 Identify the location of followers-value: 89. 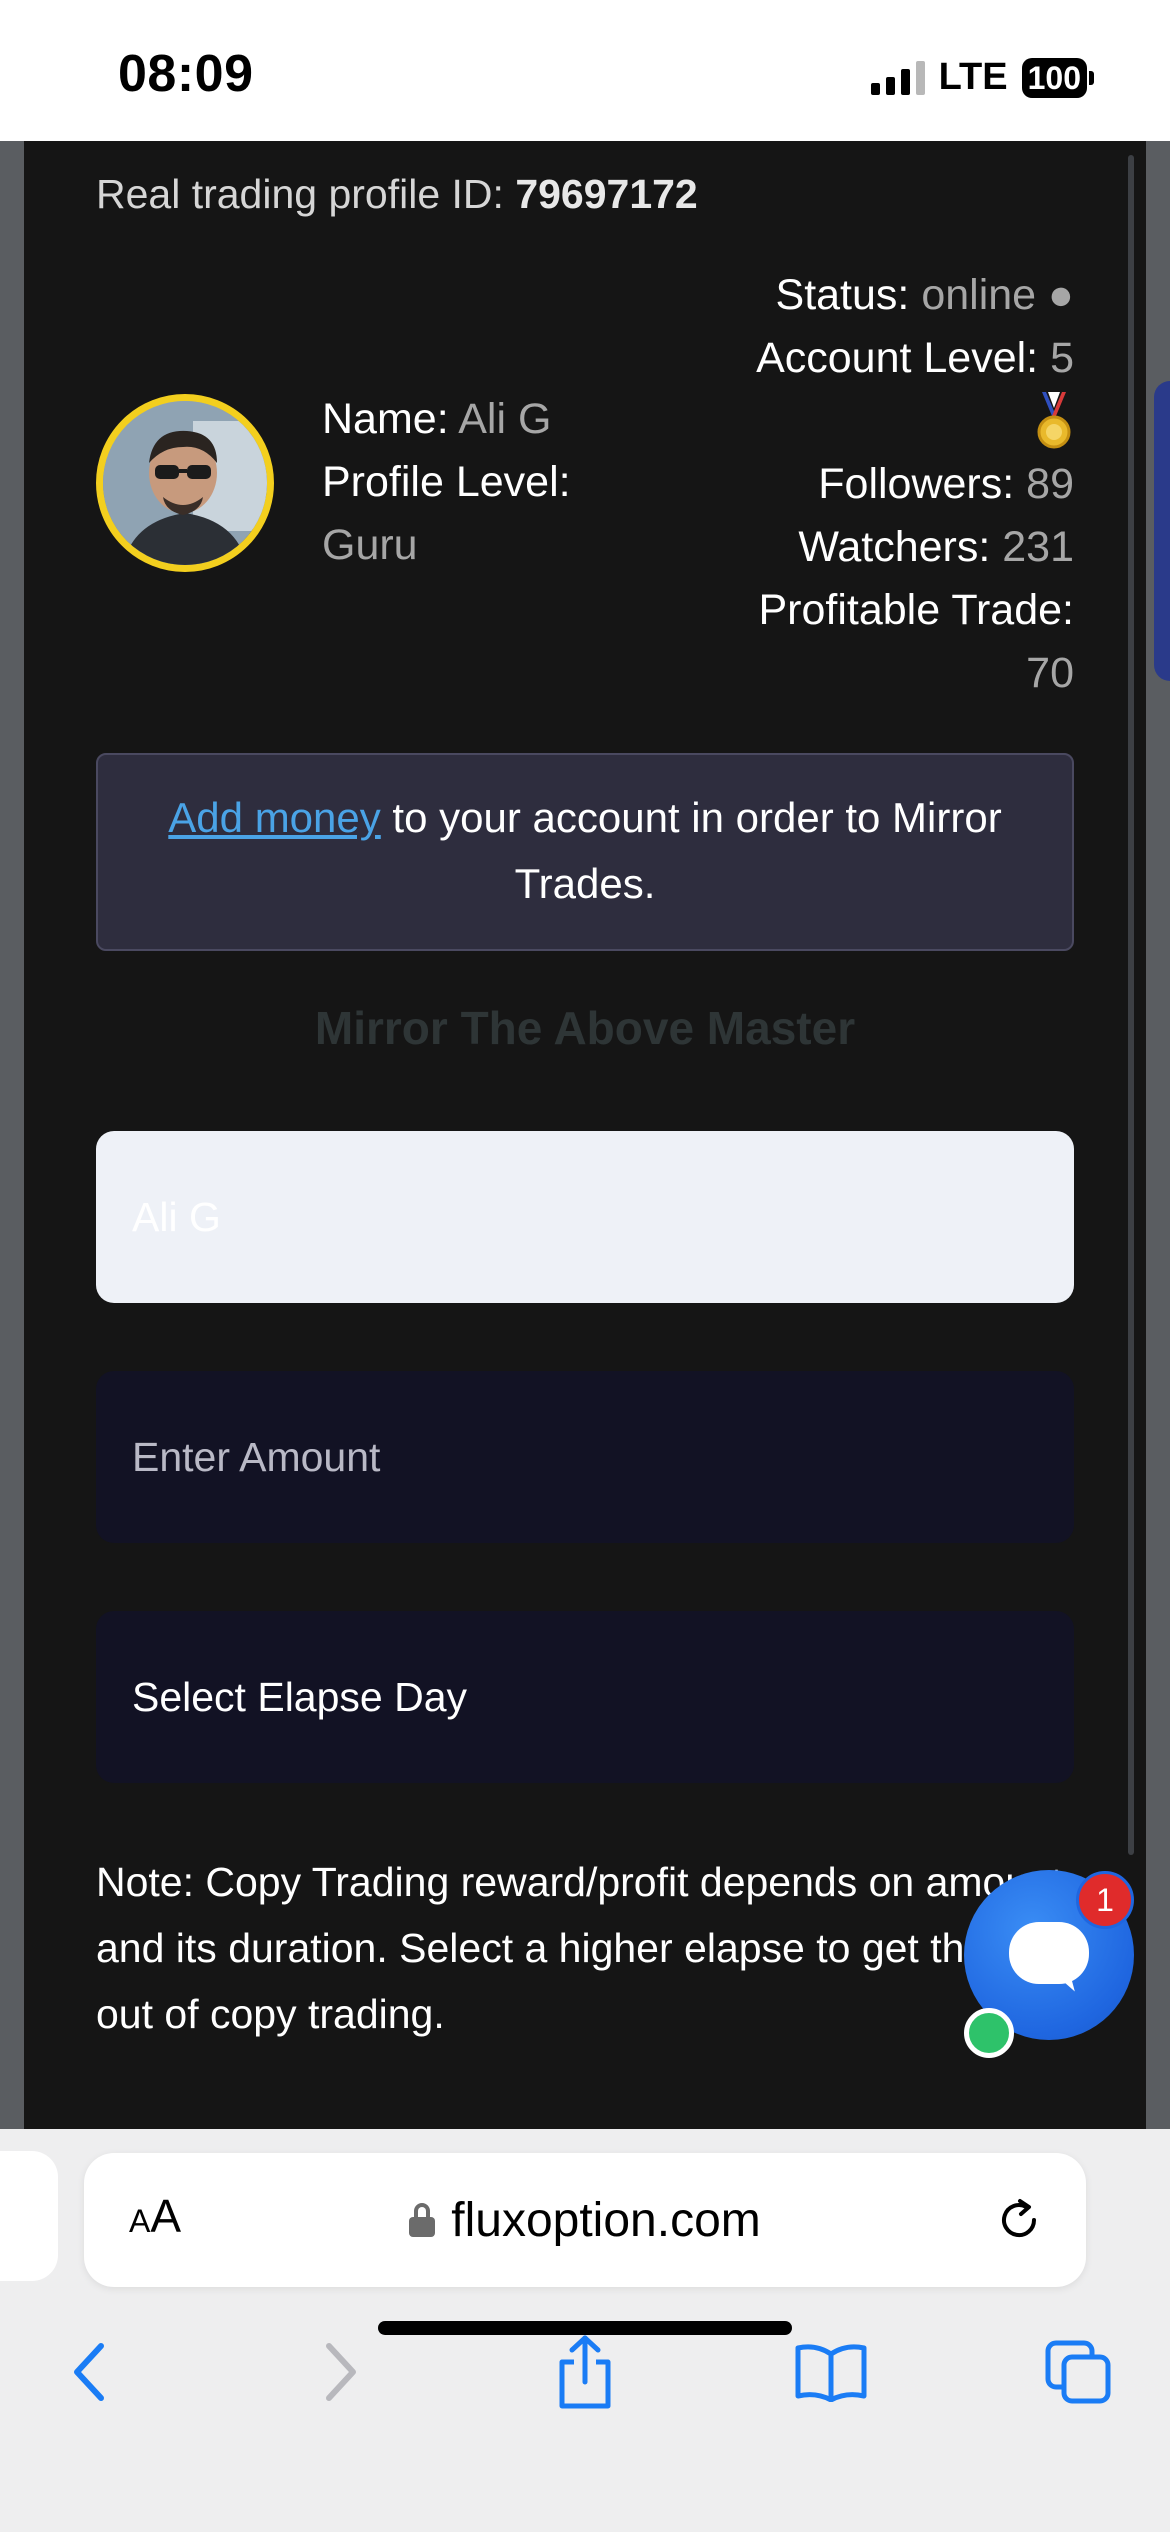
(1050, 484).